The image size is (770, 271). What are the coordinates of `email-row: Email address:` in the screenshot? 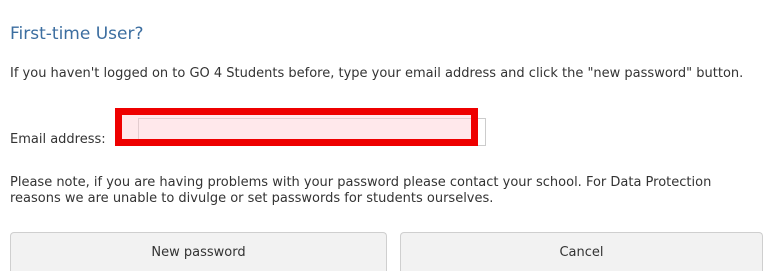 It's located at (260, 132).